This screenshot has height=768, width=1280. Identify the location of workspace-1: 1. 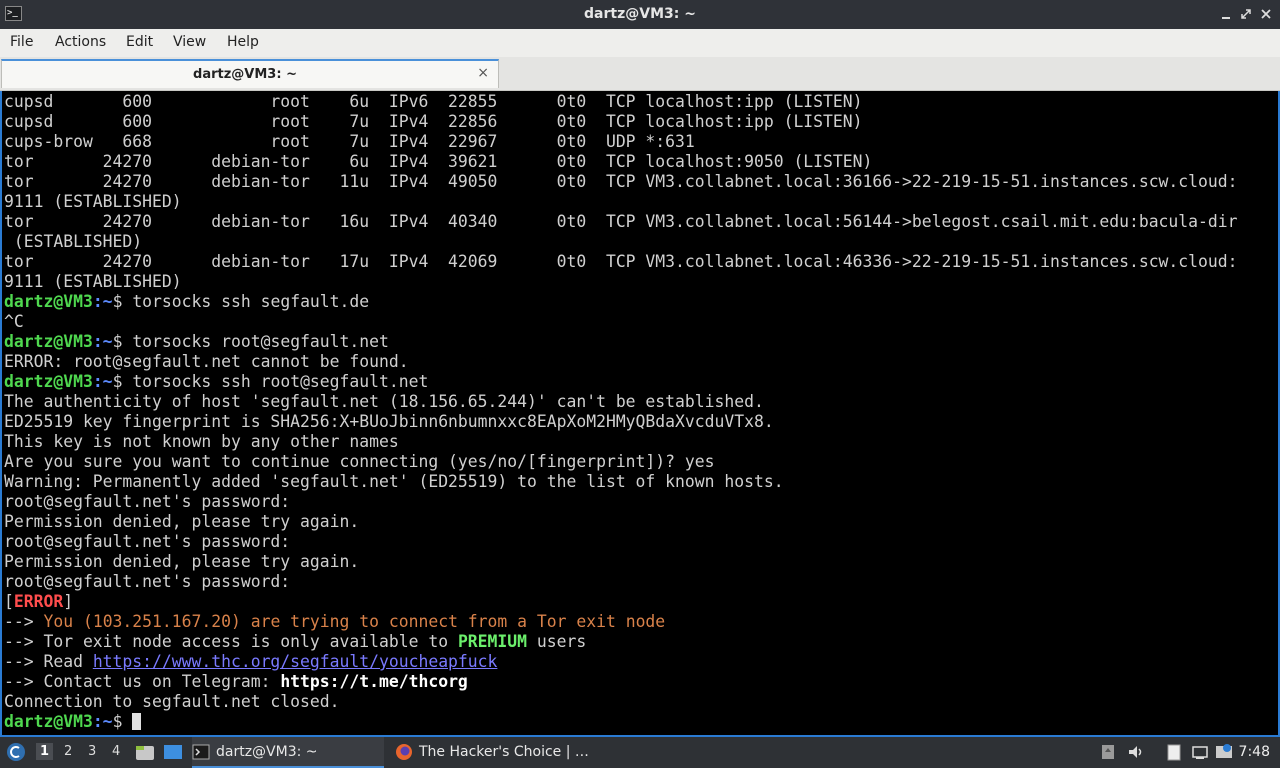
(45, 751).